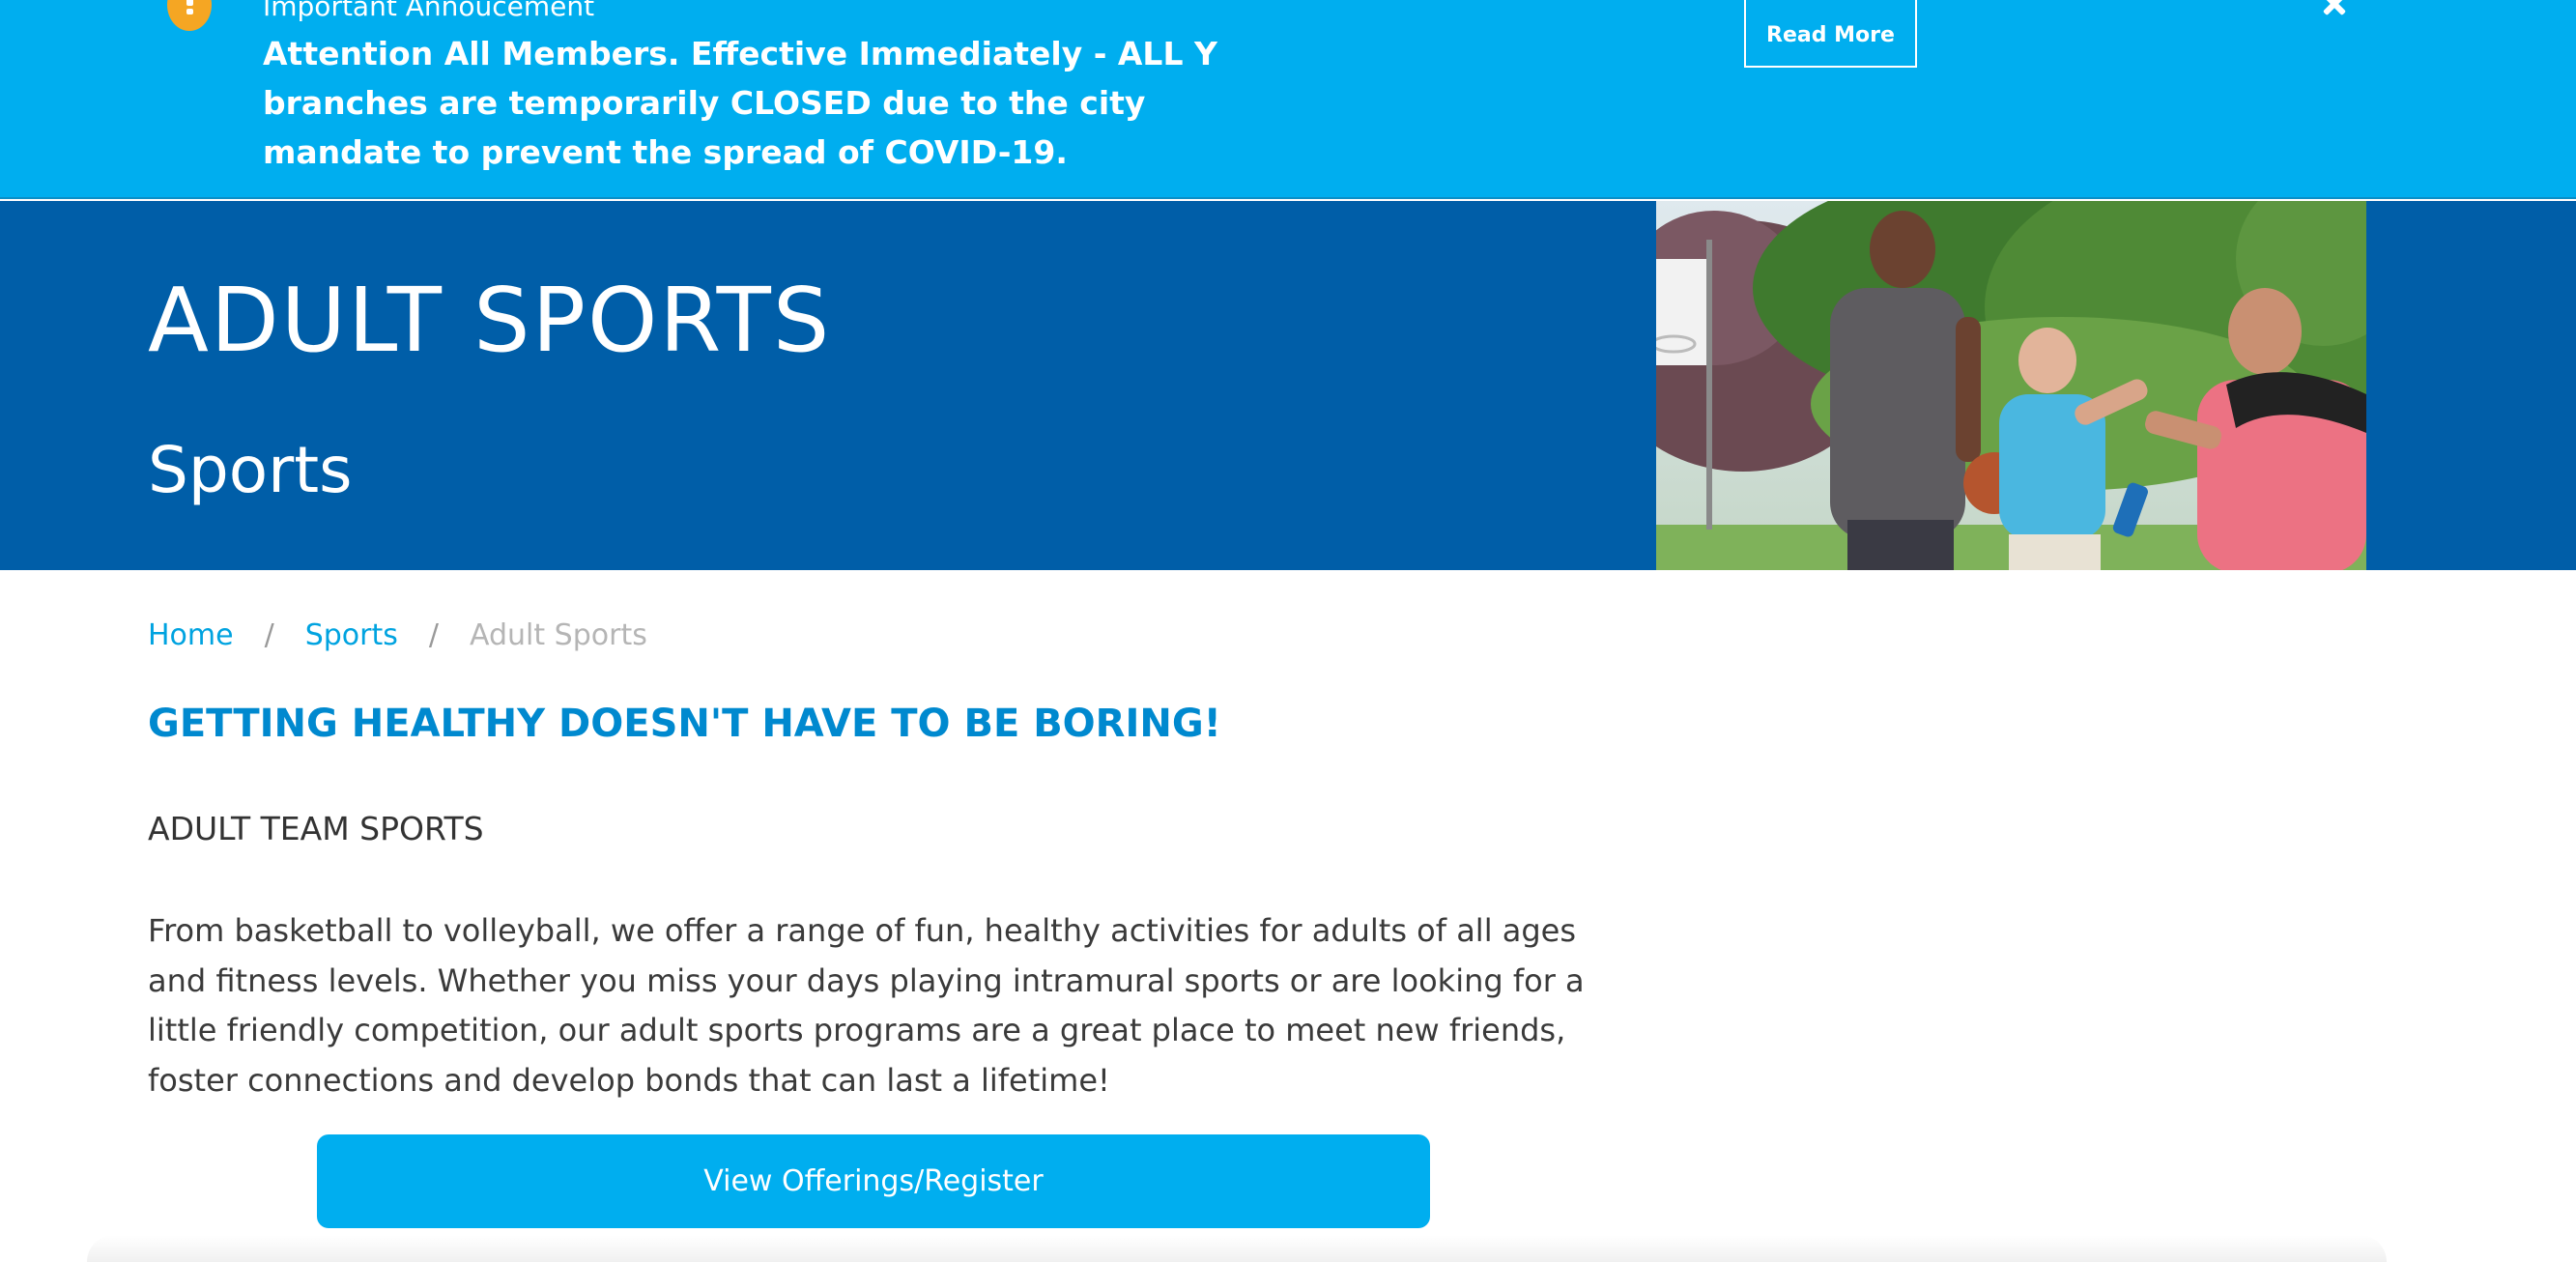 The height and width of the screenshot is (1262, 2576). I want to click on content-card-edge, so click(1237, 1248).